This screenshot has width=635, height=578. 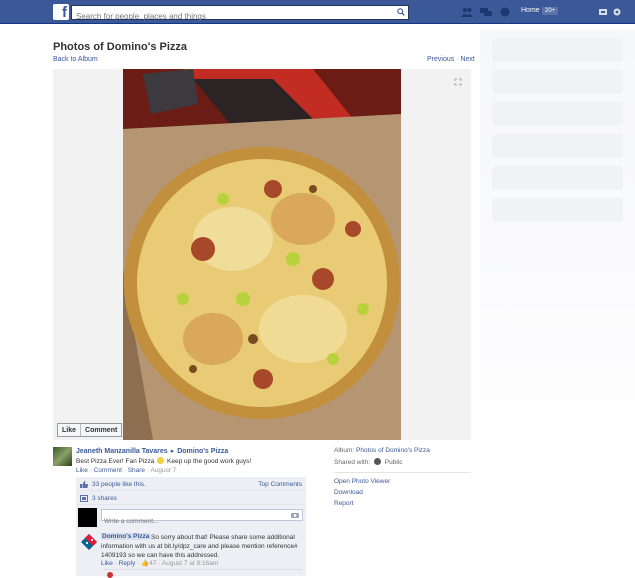 What do you see at coordinates (87, 517) in the screenshot?
I see `viewer-avatar` at bounding box center [87, 517].